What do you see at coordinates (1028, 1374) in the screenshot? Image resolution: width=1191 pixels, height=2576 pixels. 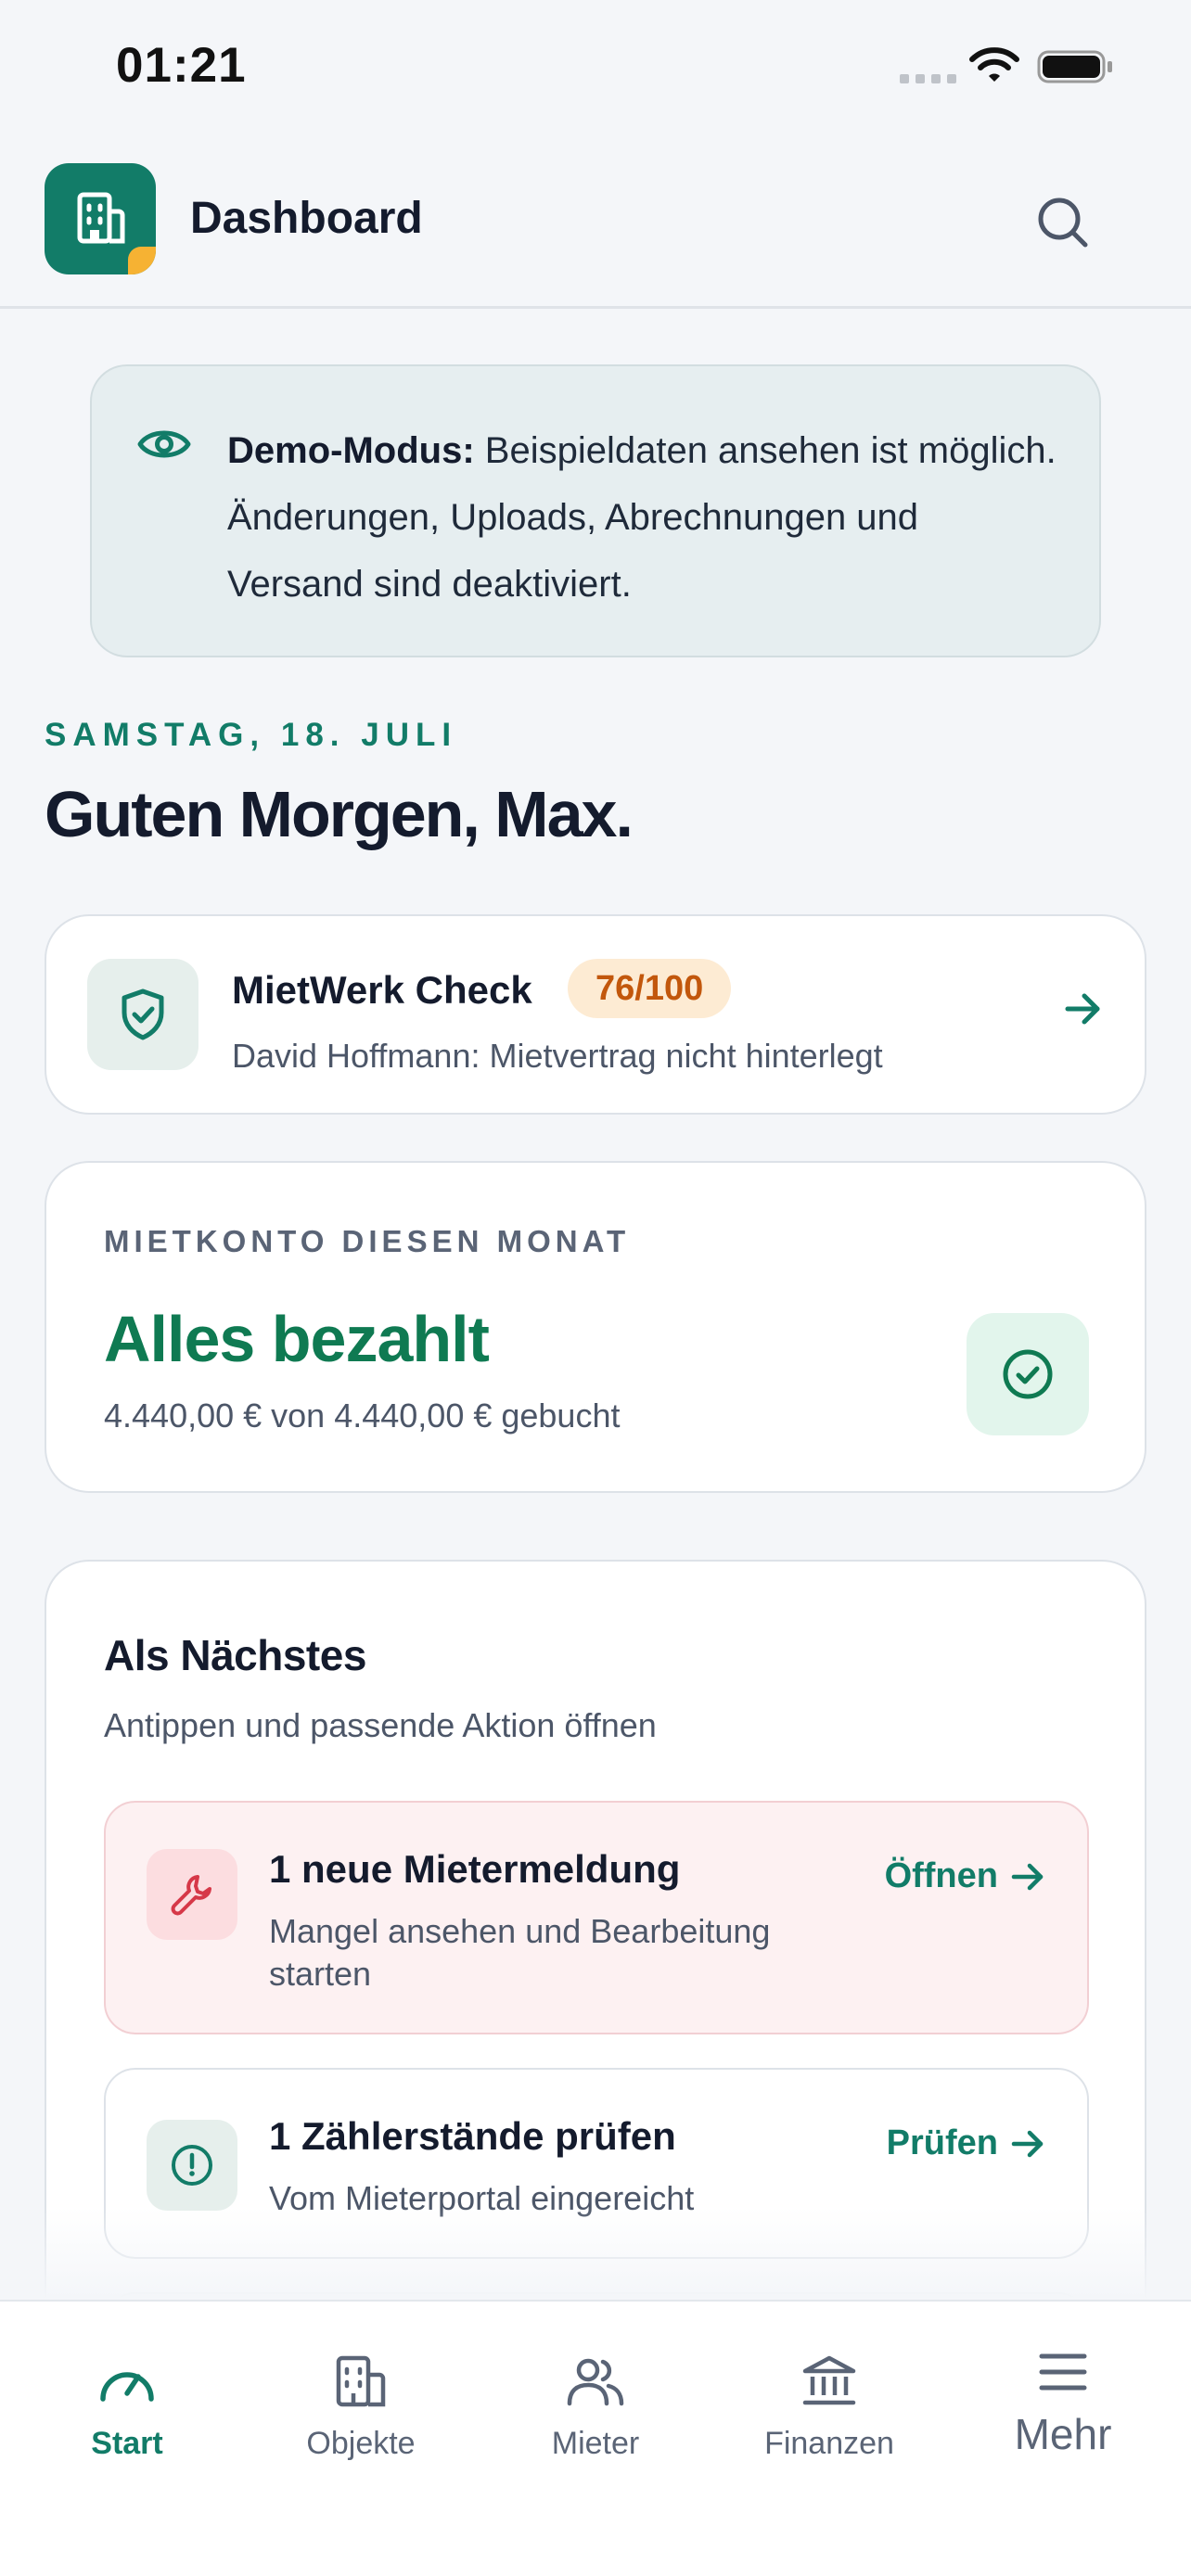 I see `check-circle-icon` at bounding box center [1028, 1374].